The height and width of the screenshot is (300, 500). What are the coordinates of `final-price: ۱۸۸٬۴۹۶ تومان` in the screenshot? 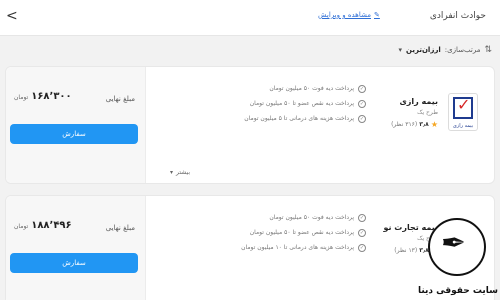 It's located at (43, 225).